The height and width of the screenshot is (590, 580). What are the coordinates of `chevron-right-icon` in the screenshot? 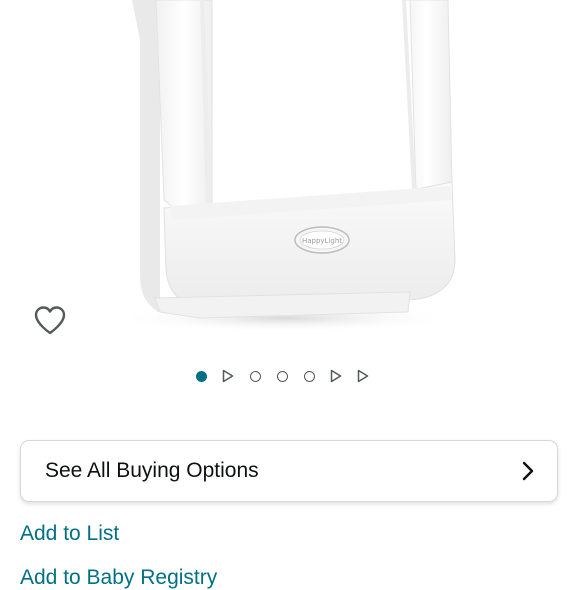 It's located at (528, 471).